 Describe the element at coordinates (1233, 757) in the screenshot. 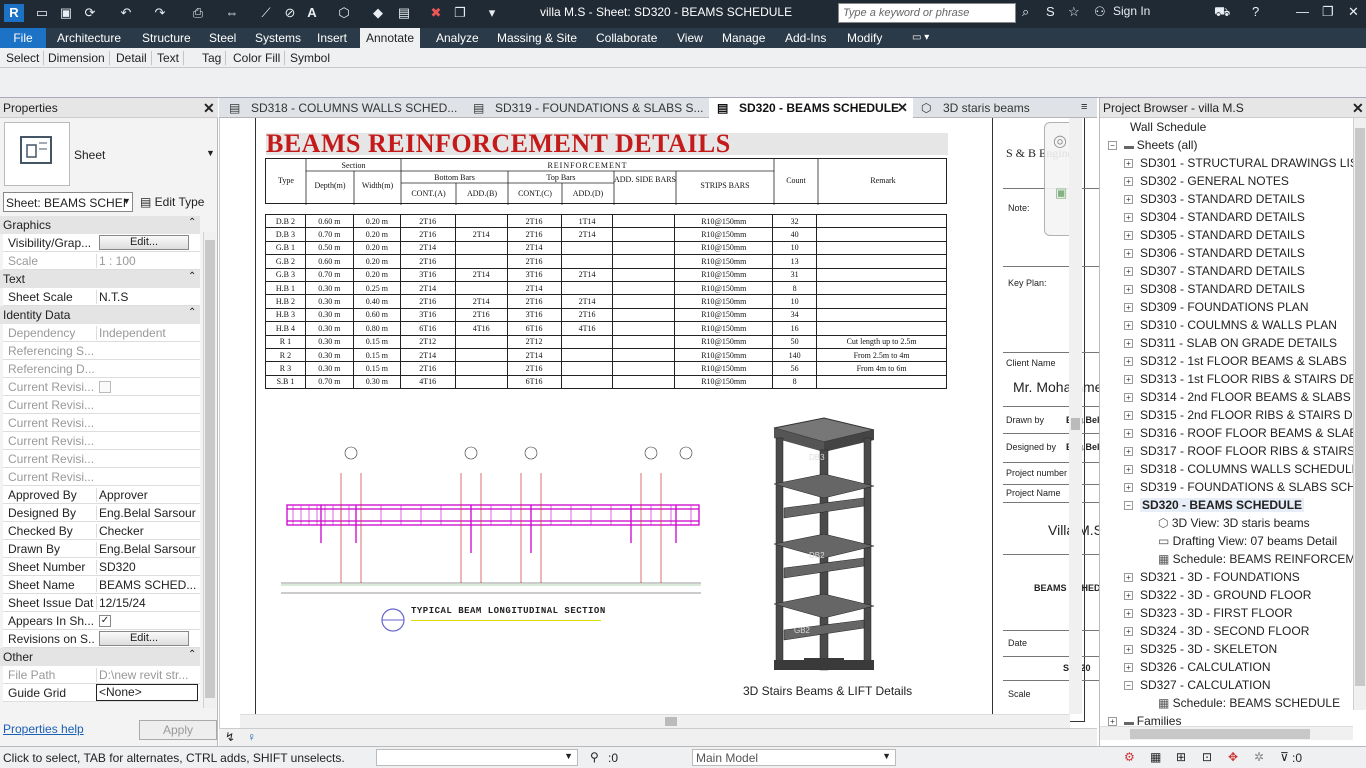

I see `drag-select-icon: ✥` at that location.